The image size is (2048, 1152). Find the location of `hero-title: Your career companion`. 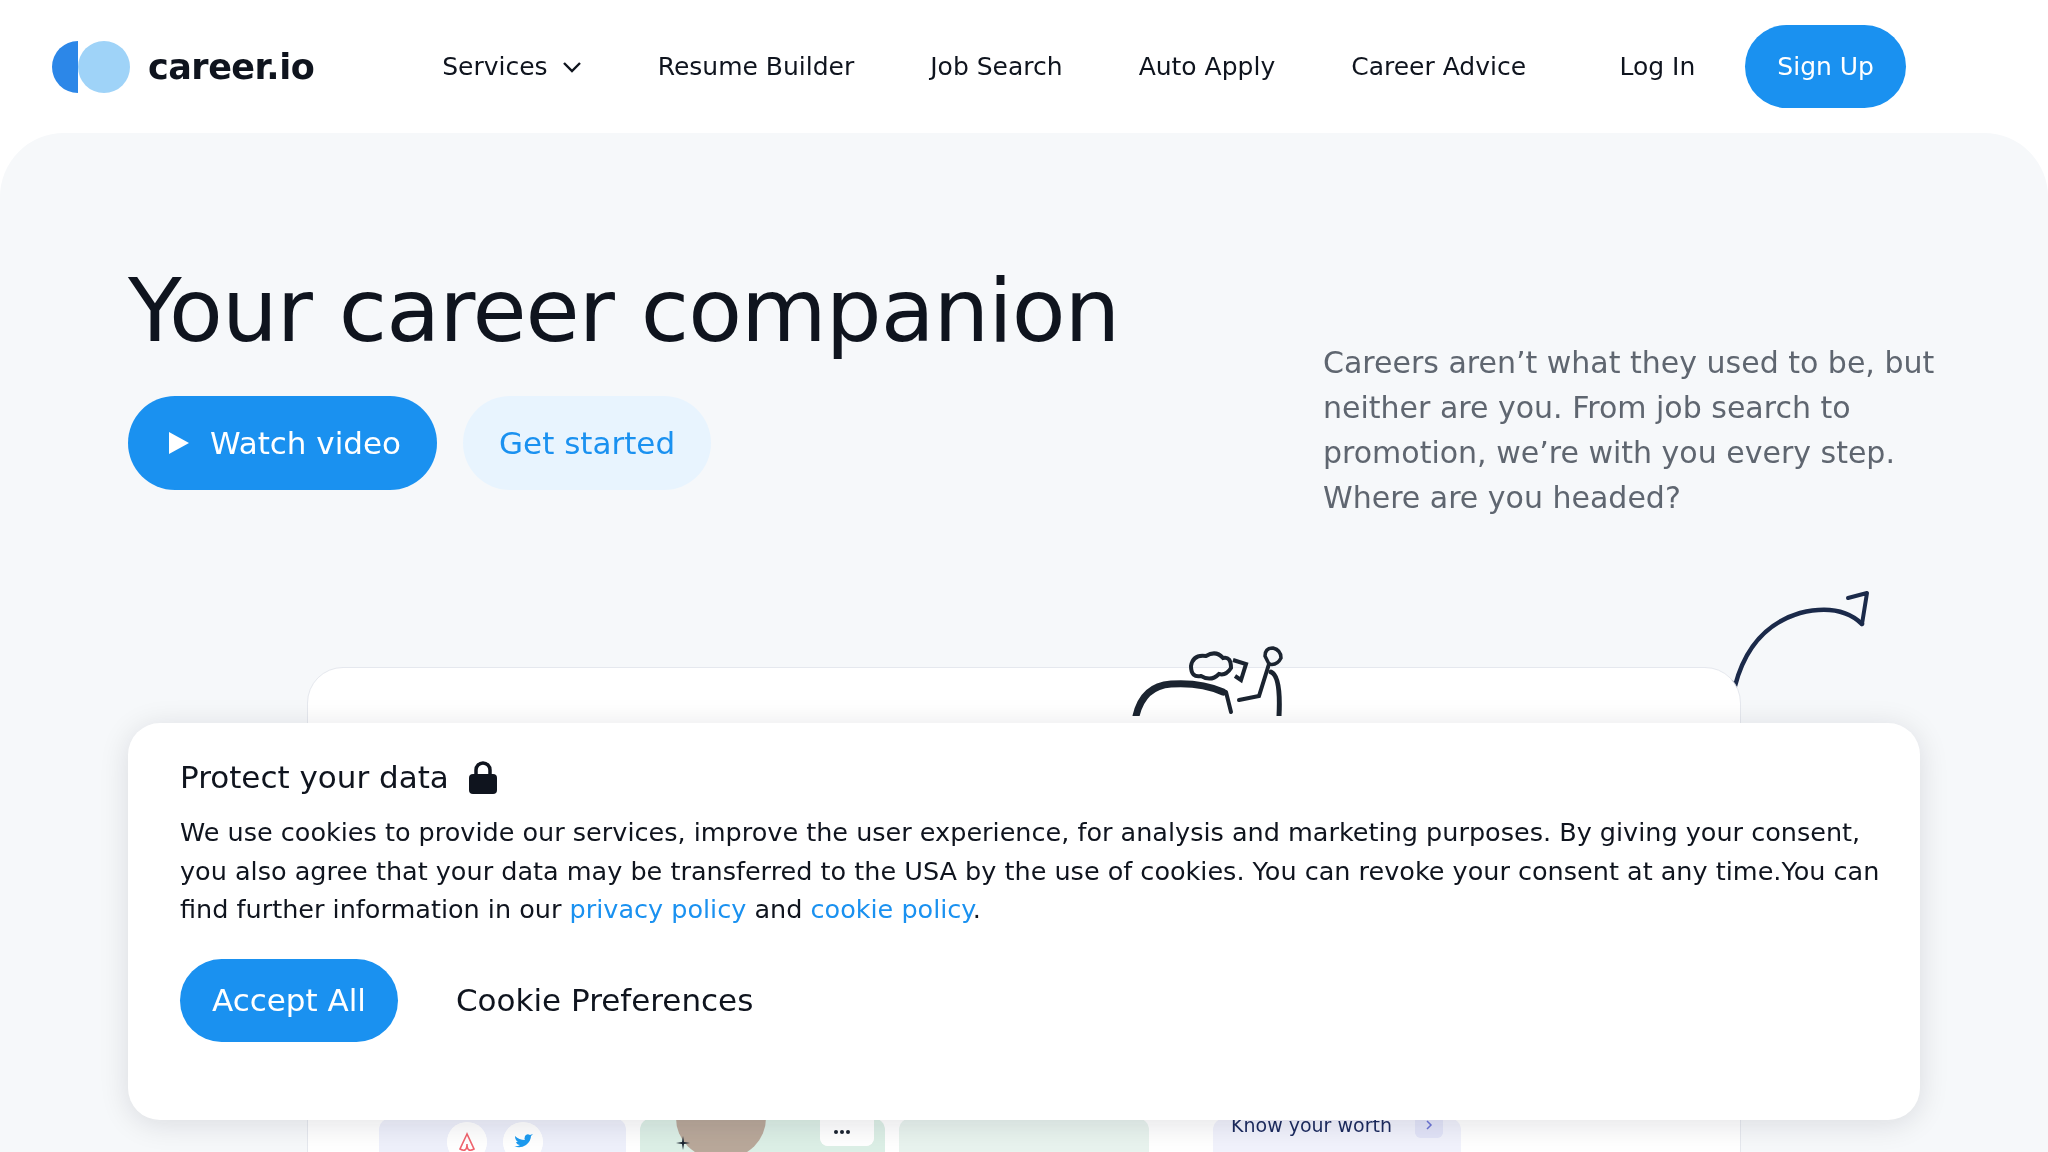

hero-title: Your career companion is located at coordinates (624, 311).